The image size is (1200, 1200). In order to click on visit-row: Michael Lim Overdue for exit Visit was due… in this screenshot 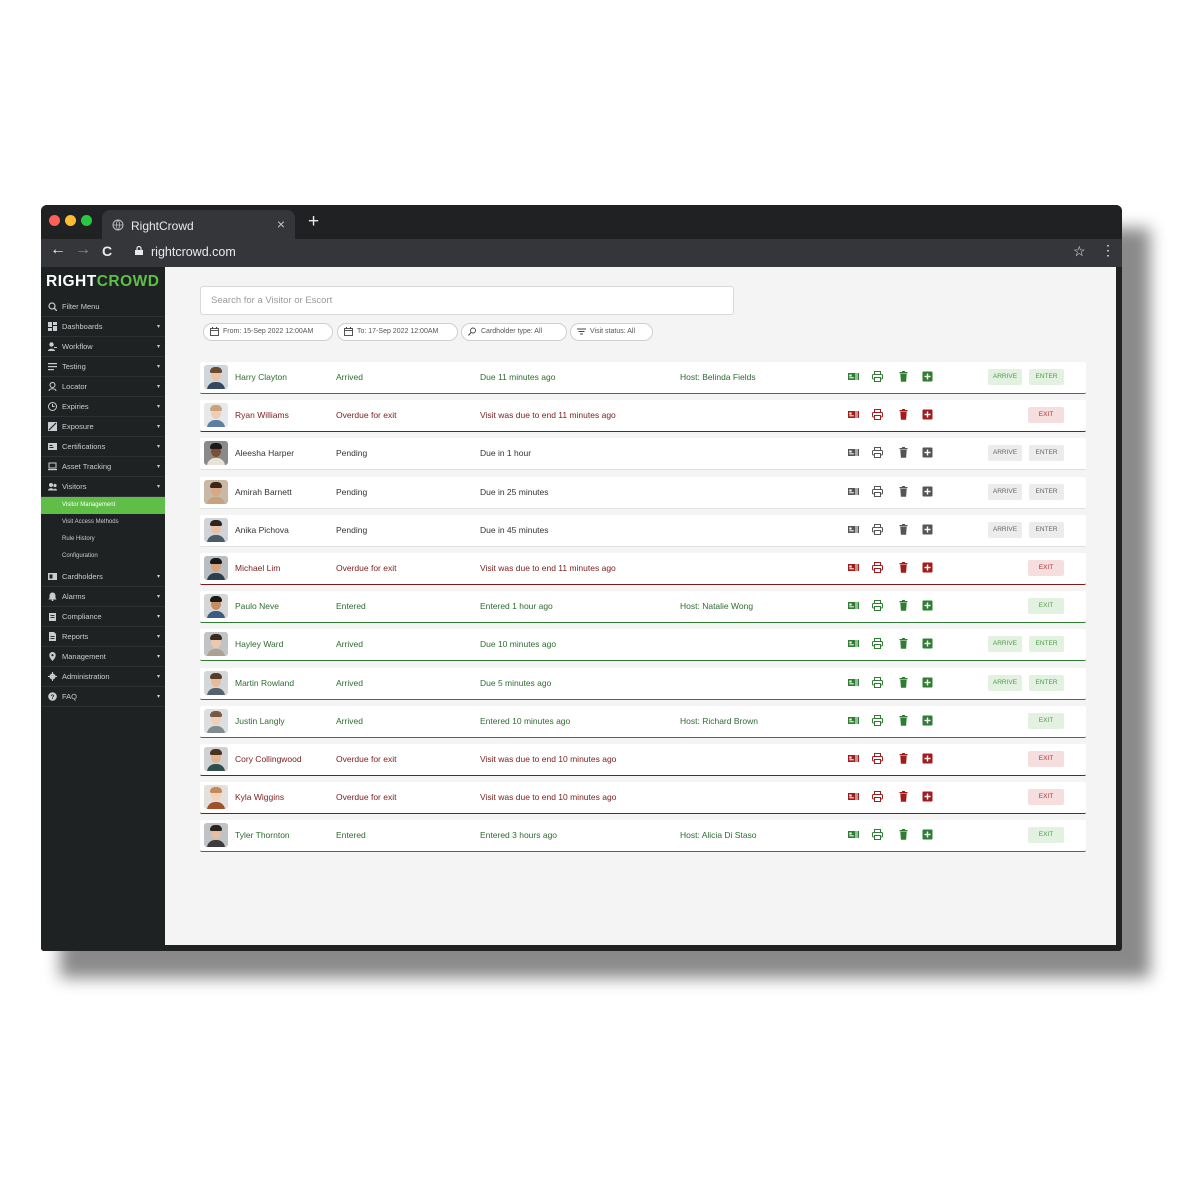, I will do `click(643, 569)`.